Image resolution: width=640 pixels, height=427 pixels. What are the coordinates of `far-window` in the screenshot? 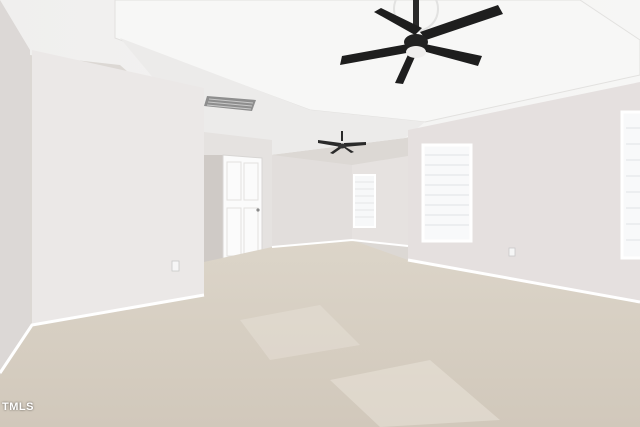 It's located at (364, 201).